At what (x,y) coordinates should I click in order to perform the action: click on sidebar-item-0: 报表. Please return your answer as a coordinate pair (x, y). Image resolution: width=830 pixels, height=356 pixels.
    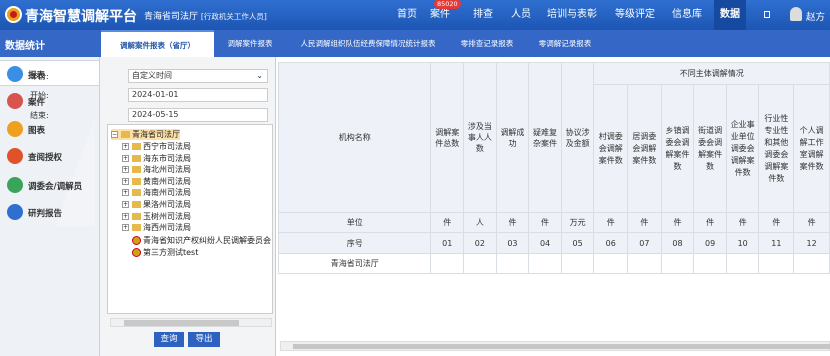
    Looking at the image, I should click on (49, 73).